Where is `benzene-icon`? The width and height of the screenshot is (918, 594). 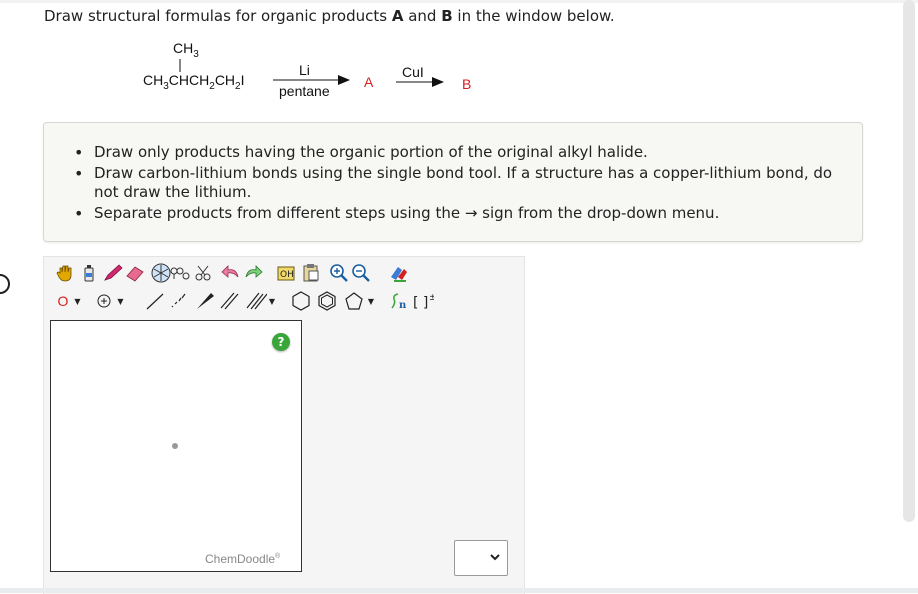 benzene-icon is located at coordinates (327, 301).